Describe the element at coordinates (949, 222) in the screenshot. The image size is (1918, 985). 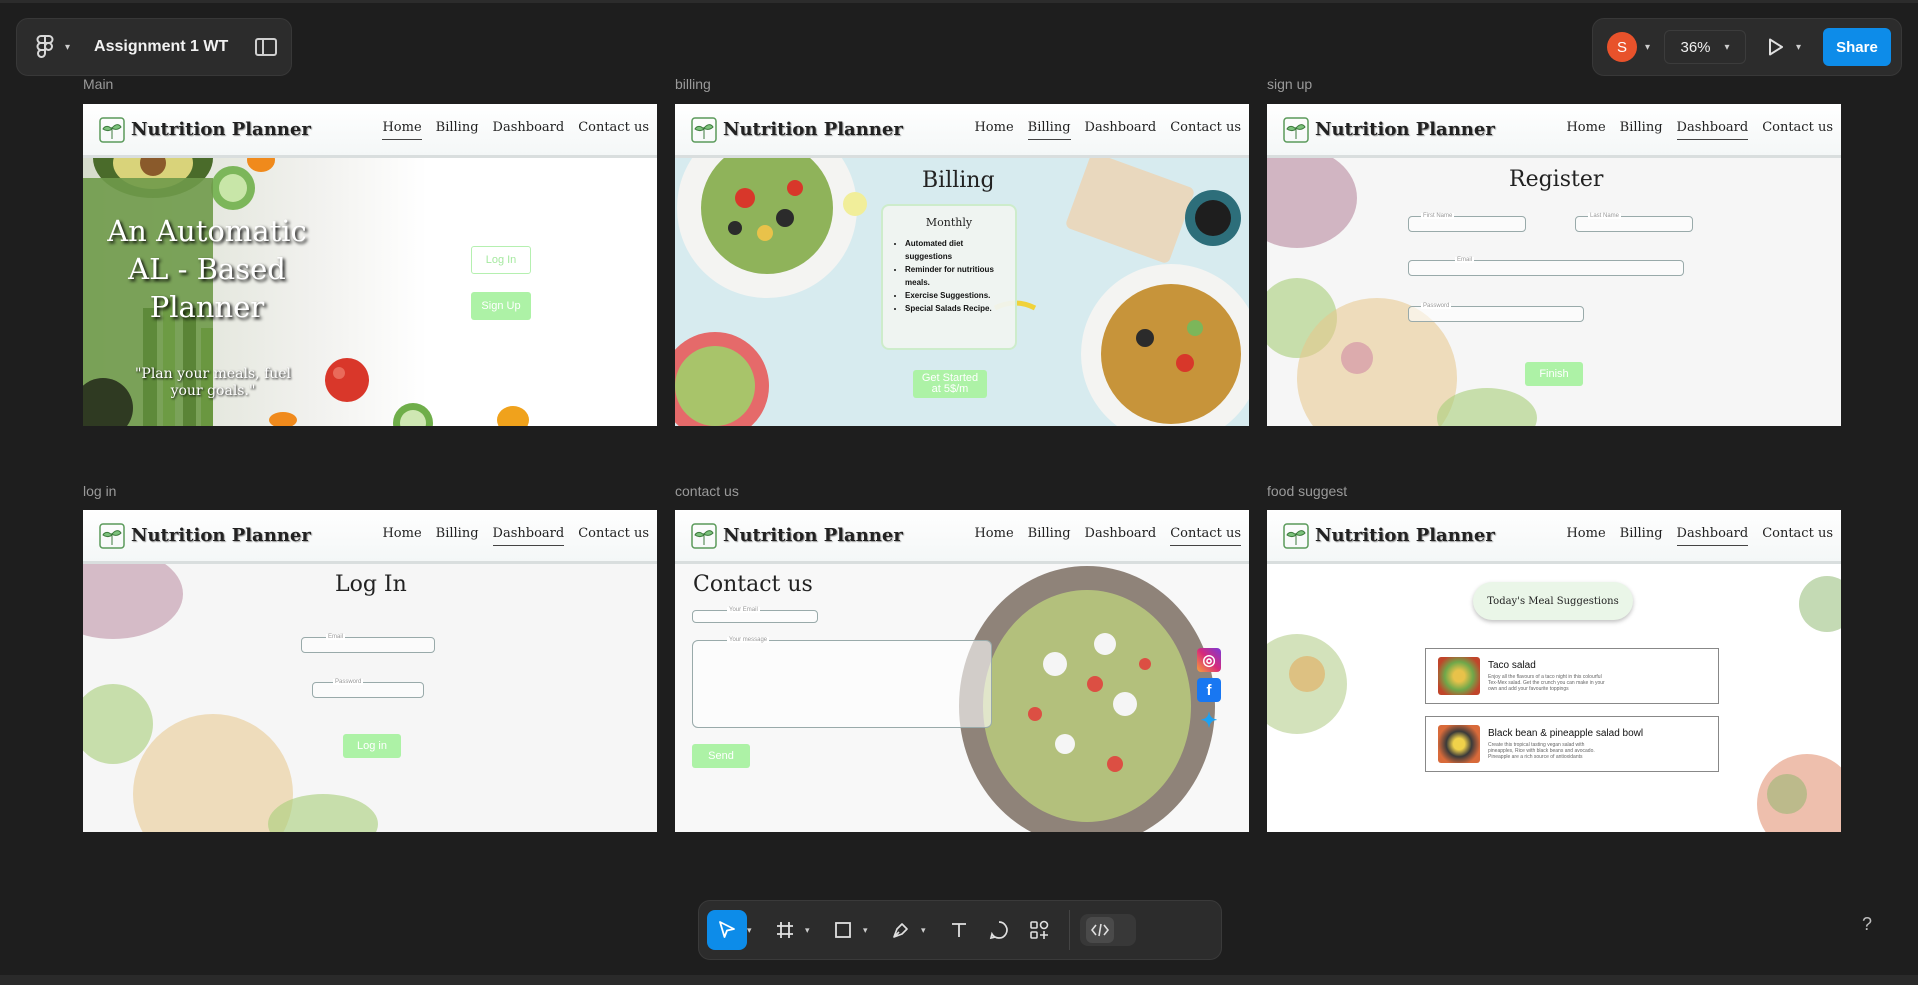
I see `card-title: Monthly` at that location.